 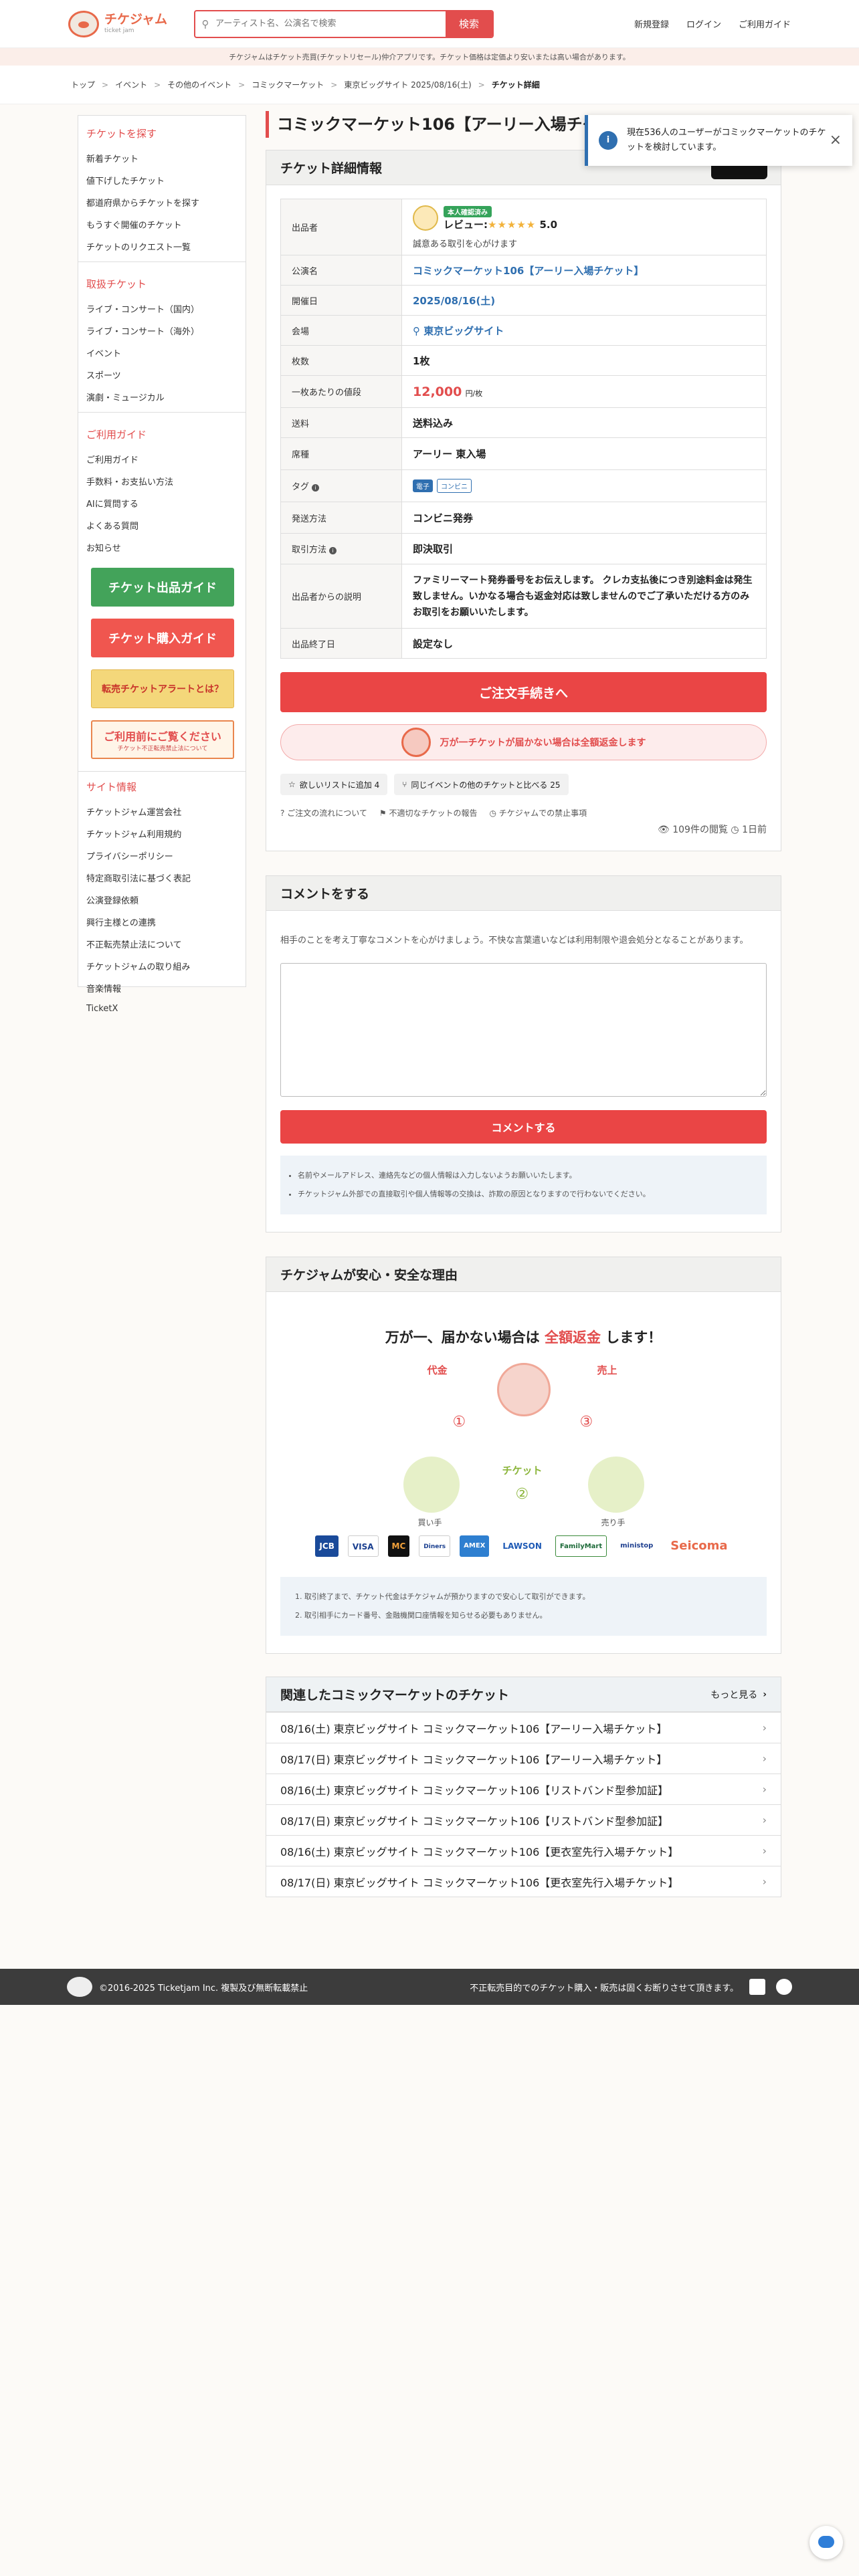 What do you see at coordinates (765, 24) in the screenshot?
I see `guide-link: ご利用ガイド` at bounding box center [765, 24].